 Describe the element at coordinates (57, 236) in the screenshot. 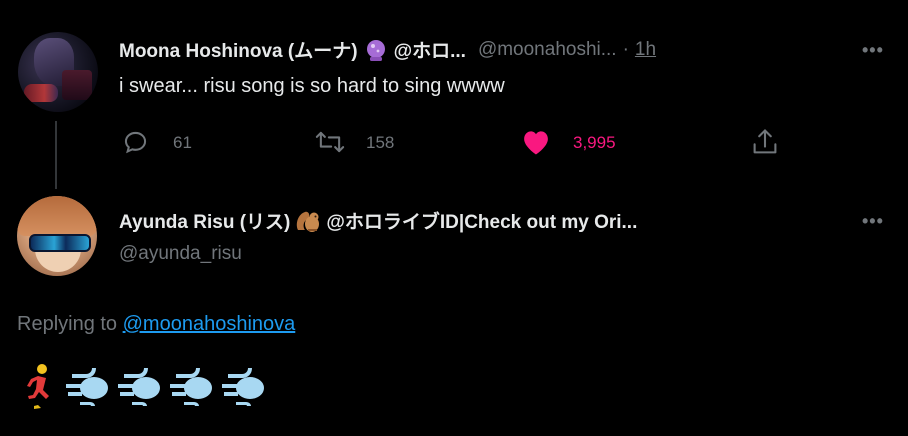

I see `avatar-risu` at that location.